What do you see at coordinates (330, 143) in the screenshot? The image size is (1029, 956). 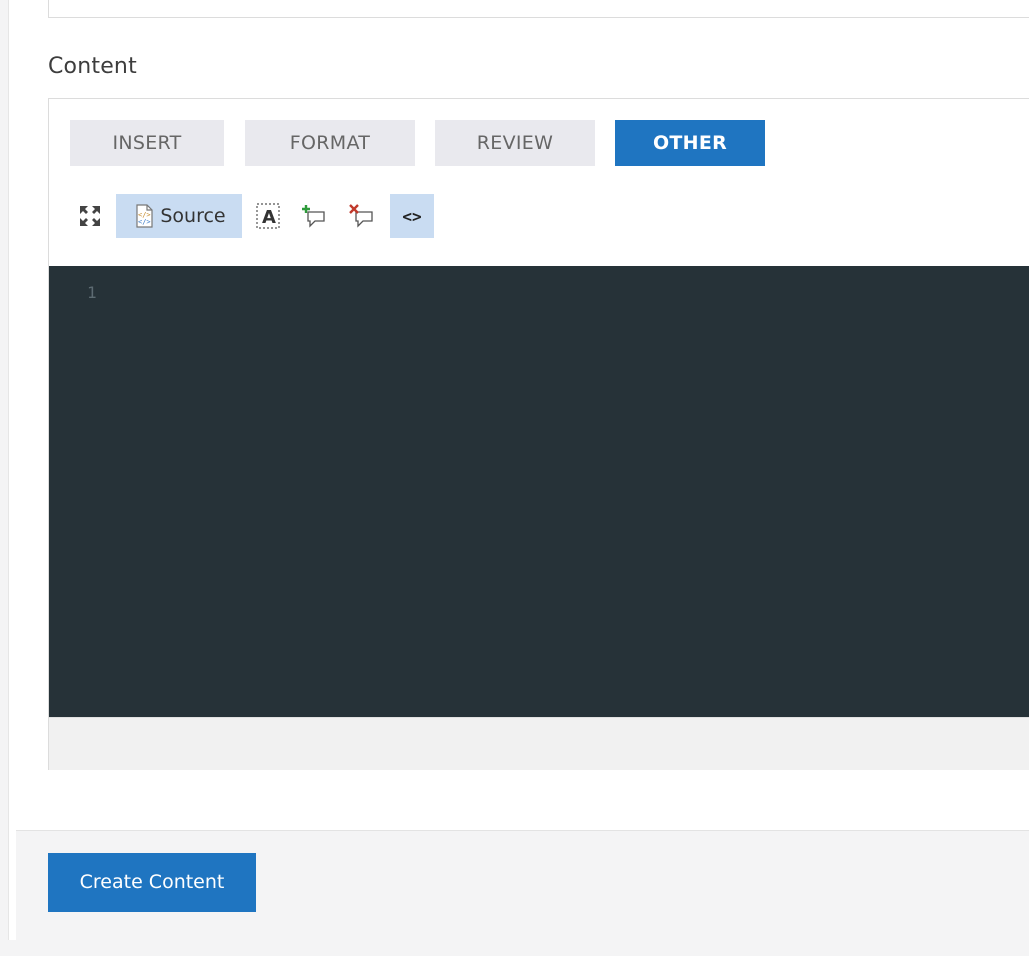 I see `tab-format: FORMAT` at bounding box center [330, 143].